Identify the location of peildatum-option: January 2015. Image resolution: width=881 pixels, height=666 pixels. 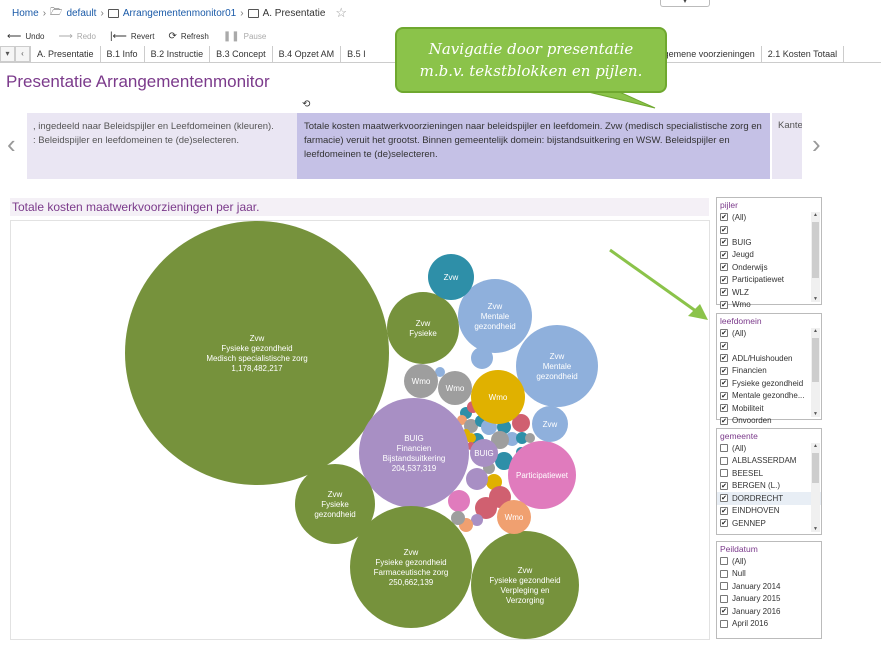
(769, 599).